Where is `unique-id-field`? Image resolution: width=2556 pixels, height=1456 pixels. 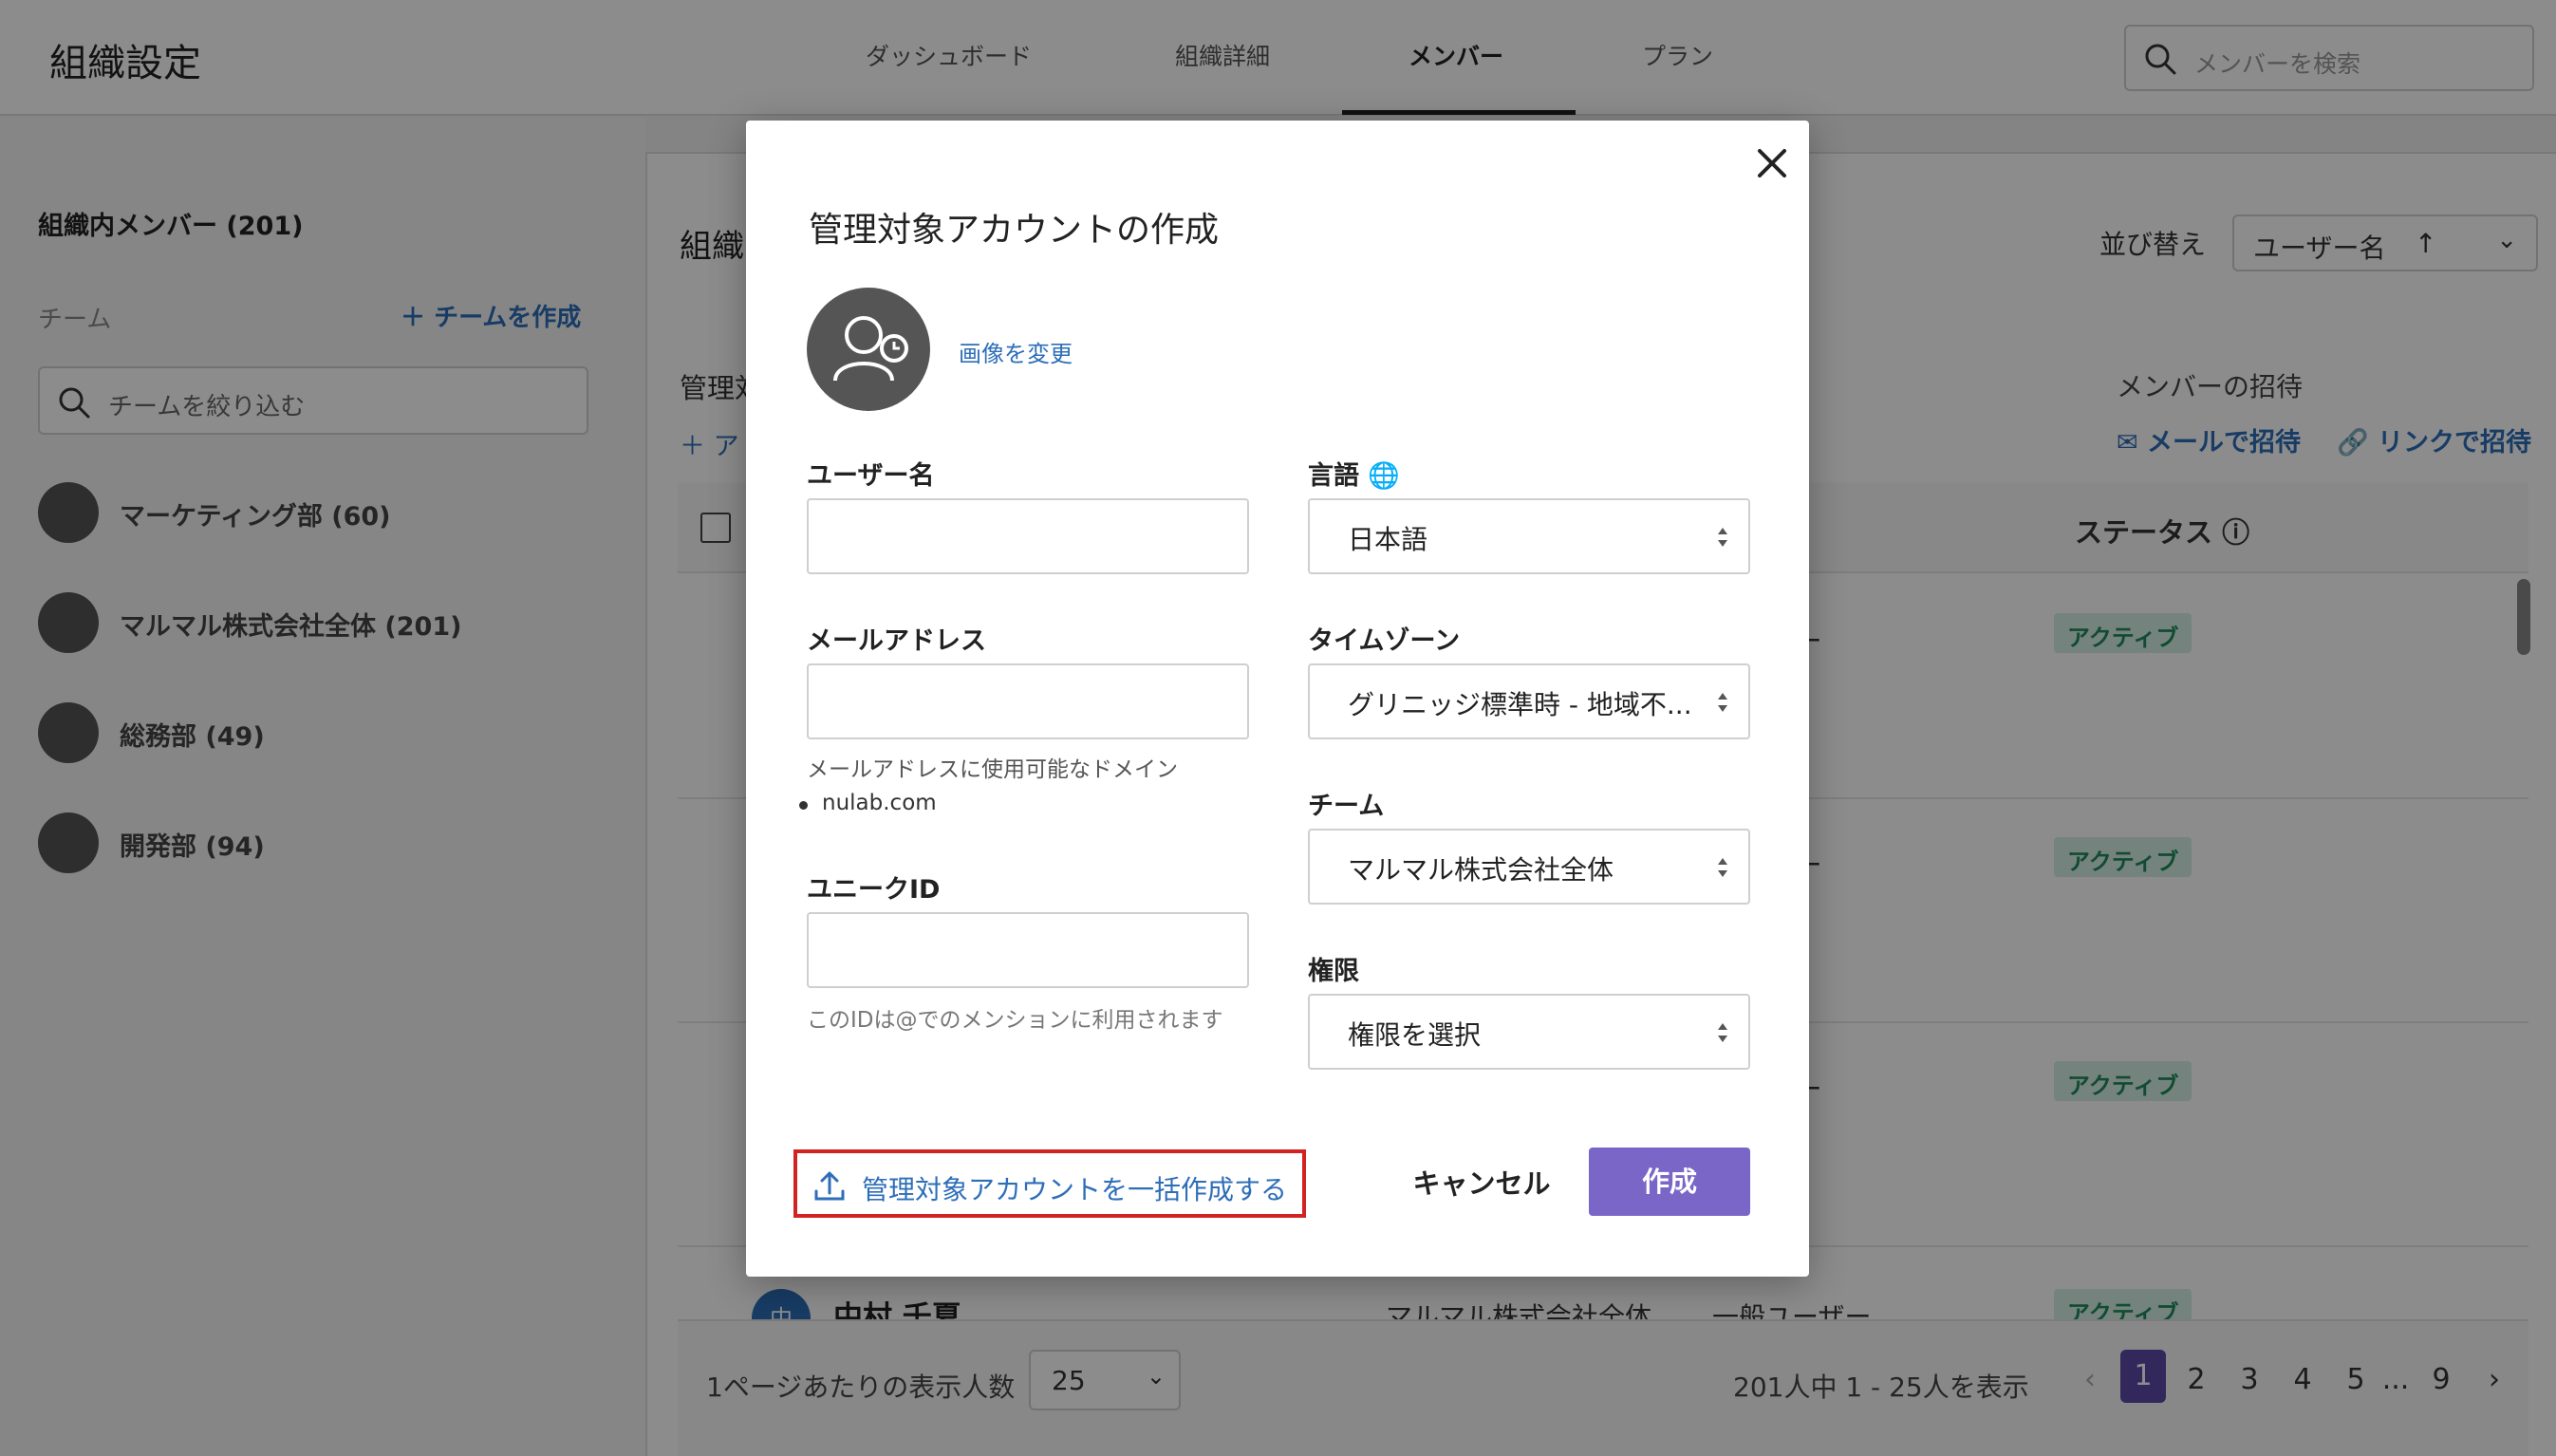 unique-id-field is located at coordinates (1028, 950).